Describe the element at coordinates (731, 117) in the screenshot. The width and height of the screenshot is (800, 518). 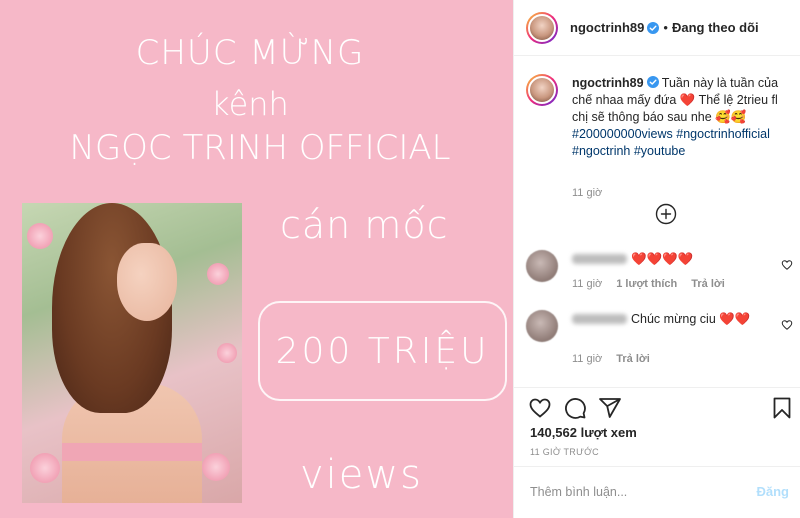
I see `smile-emoji: 🥰🥰` at that location.